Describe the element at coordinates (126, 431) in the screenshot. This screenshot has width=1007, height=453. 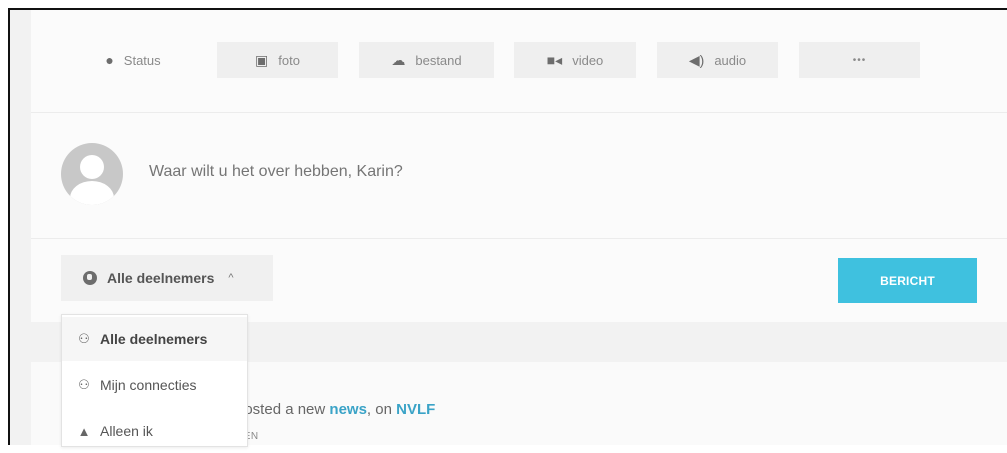
I see `audience-option-label: Alleen ik` at that location.